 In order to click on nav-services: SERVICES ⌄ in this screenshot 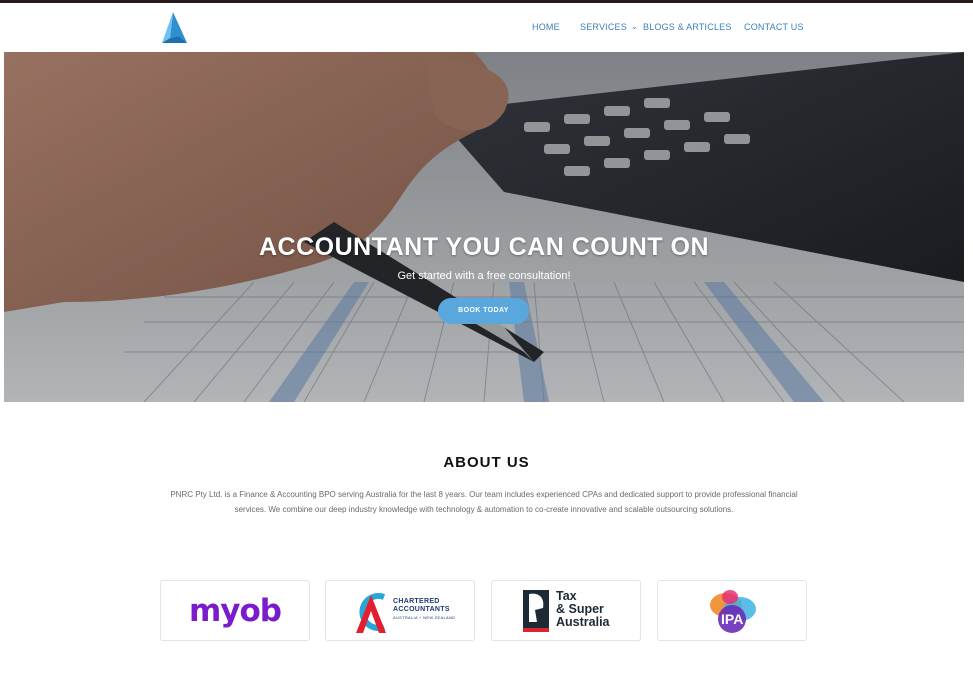, I will do `click(609, 27)`.